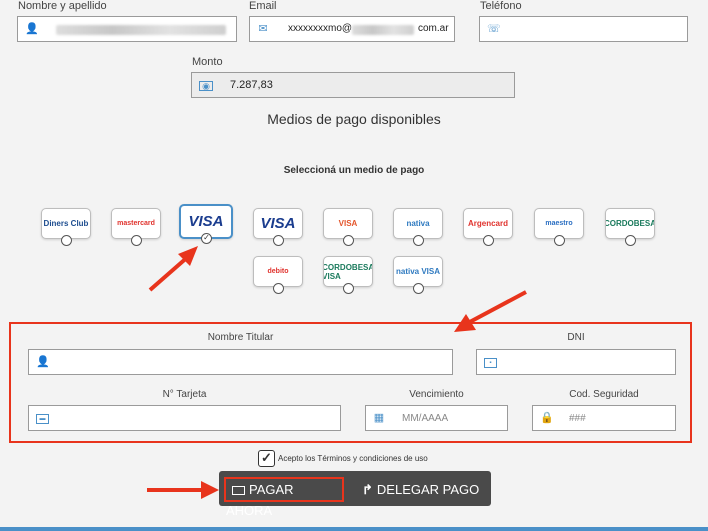 The image size is (708, 531). I want to click on phone-icon: ☏, so click(494, 29).